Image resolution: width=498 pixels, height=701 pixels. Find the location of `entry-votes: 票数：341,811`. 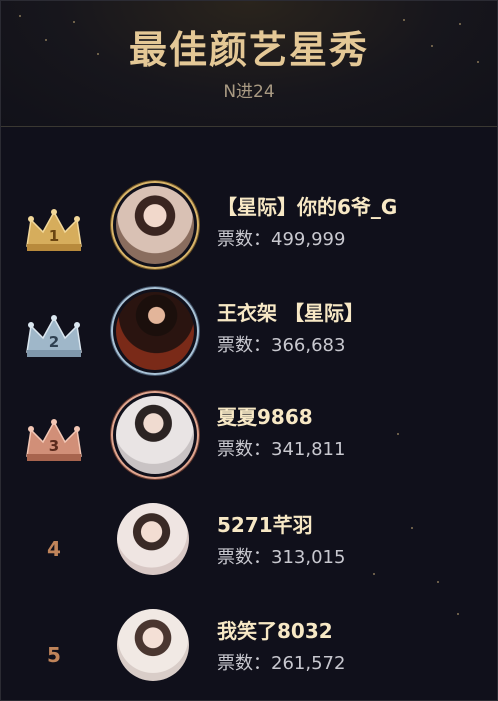

entry-votes: 票数：341,811 is located at coordinates (281, 448).